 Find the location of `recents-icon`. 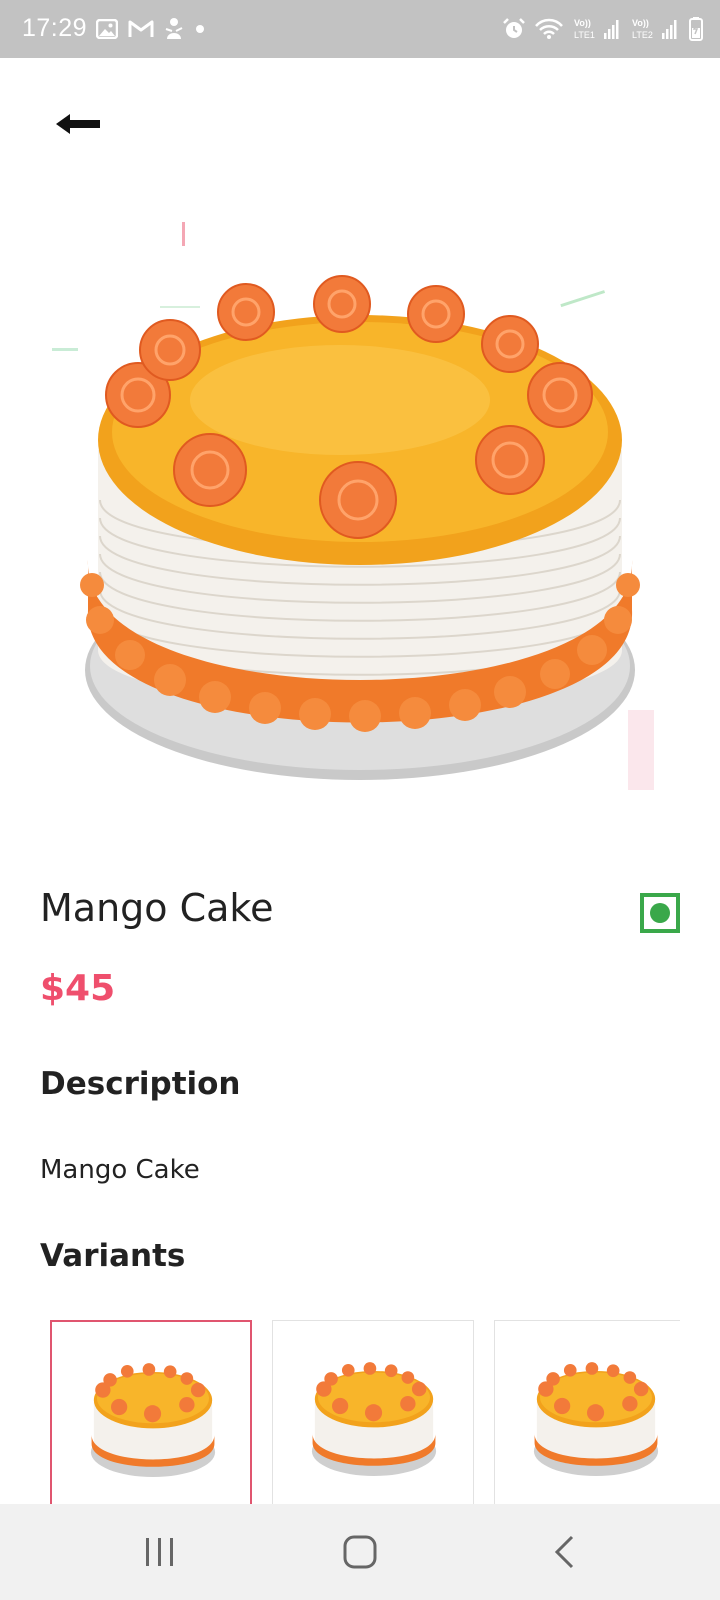

recents-icon is located at coordinates (159, 1552).